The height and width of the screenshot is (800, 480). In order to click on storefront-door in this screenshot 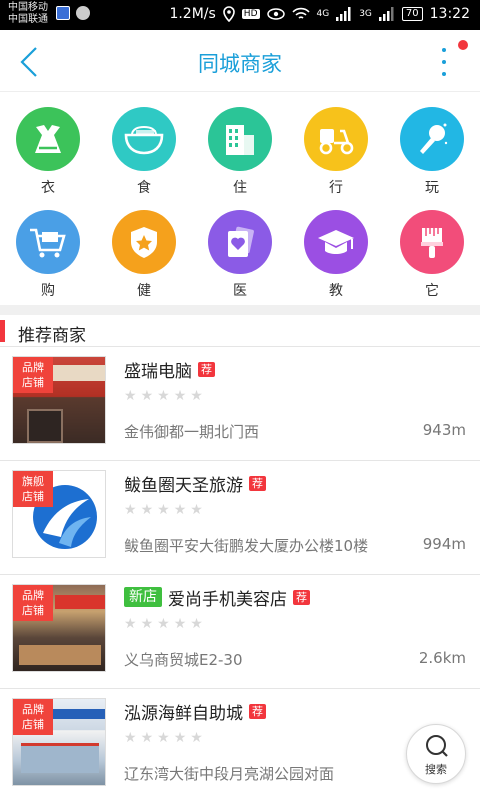, I will do `click(45, 426)`.